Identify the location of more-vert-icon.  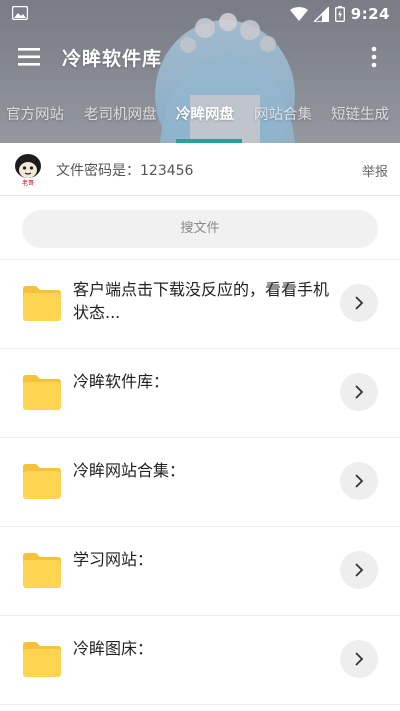
(374, 57).